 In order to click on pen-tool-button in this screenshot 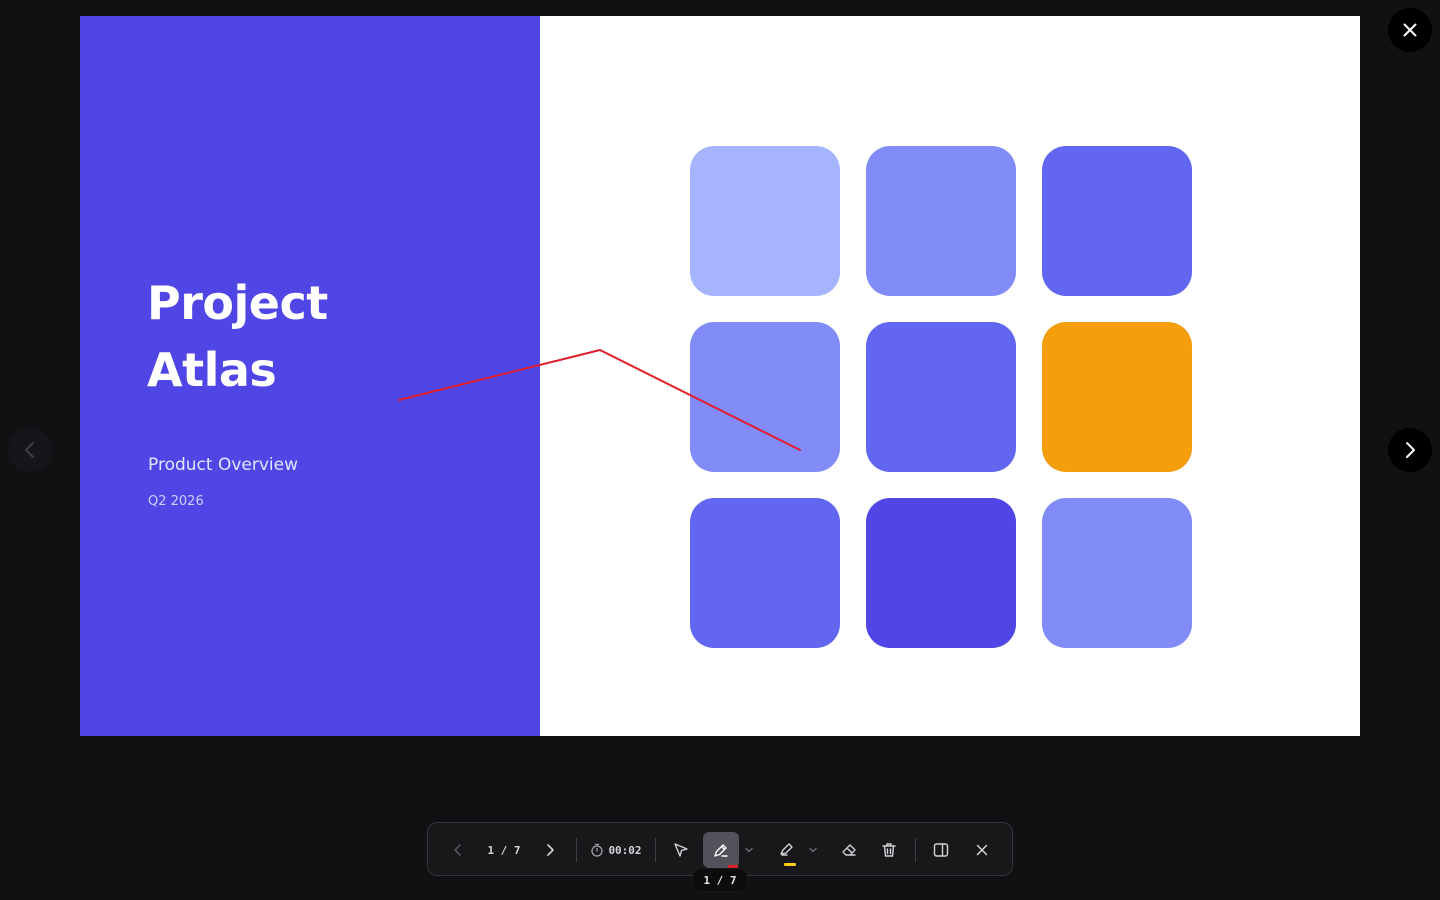, I will do `click(721, 850)`.